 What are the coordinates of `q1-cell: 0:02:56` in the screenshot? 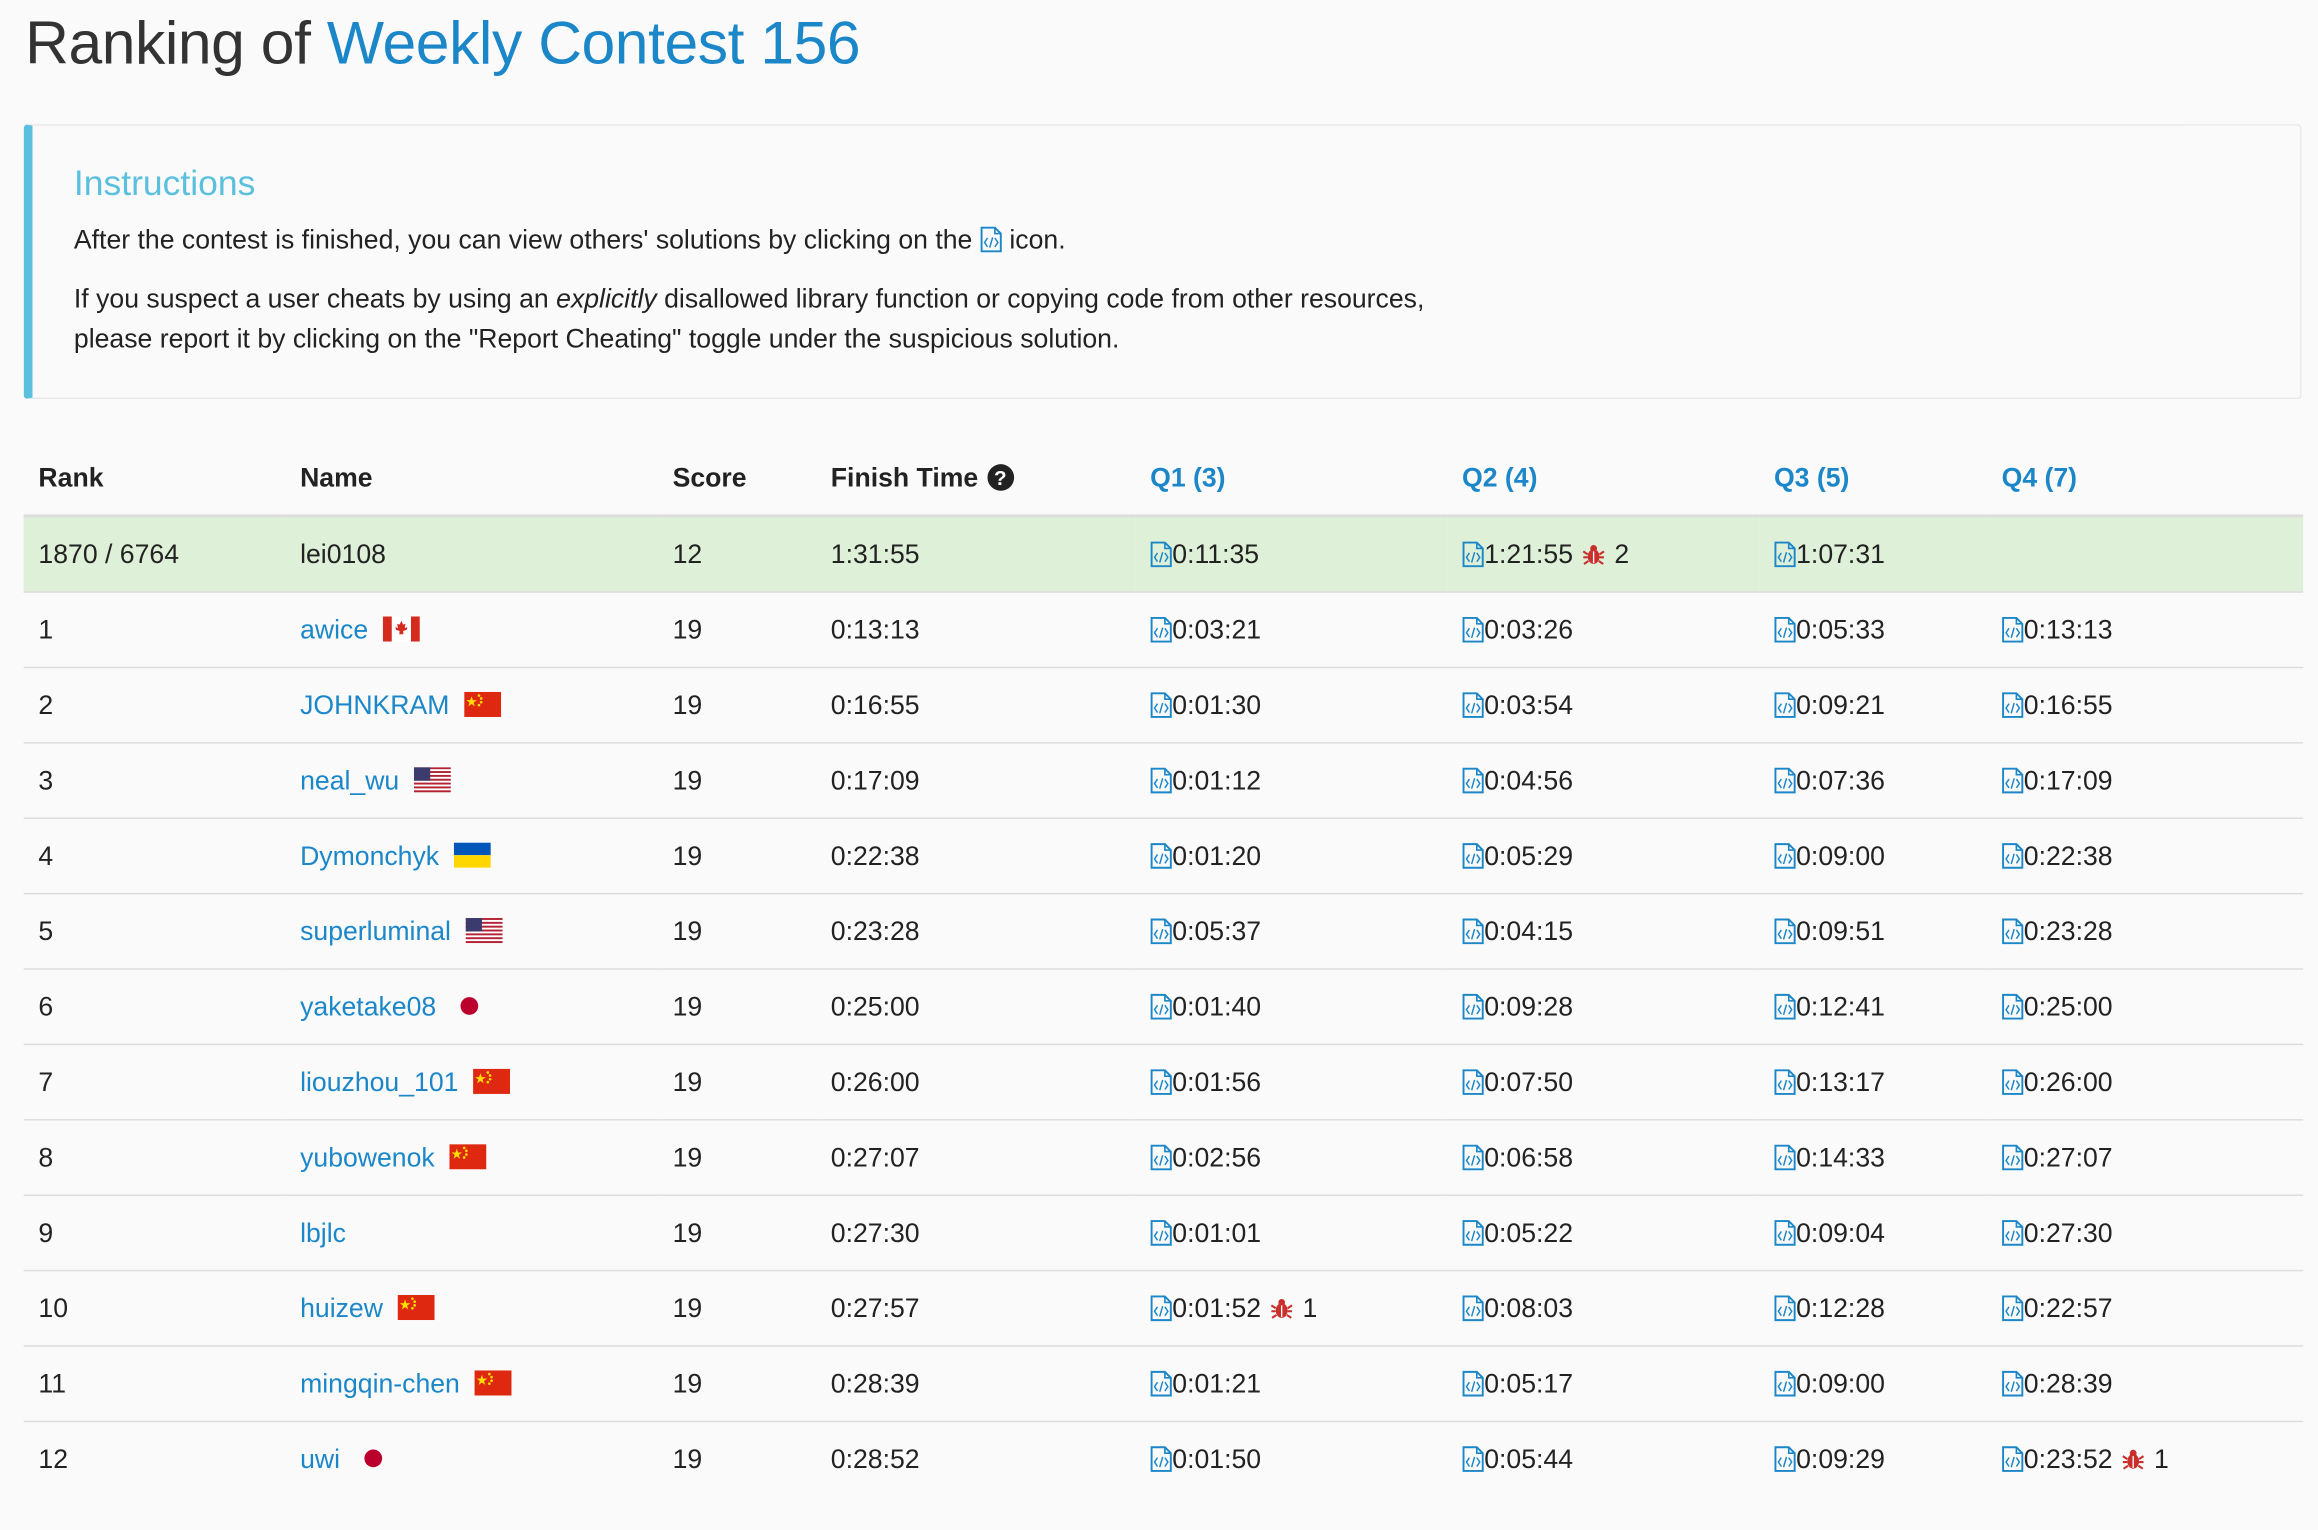 It's located at (1291, 1157).